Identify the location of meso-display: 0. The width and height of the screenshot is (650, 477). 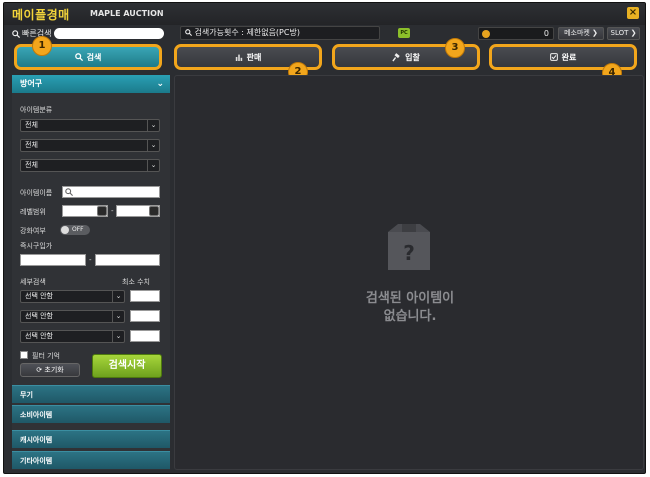
(516, 33).